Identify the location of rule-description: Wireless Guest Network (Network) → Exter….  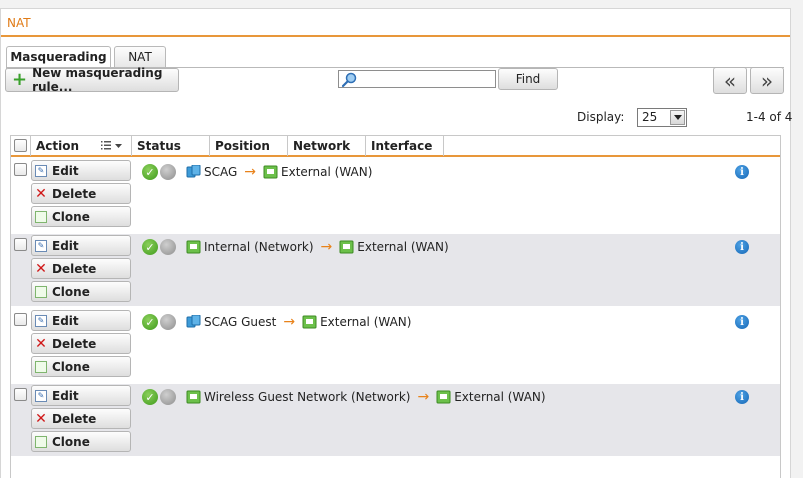
(366, 397).